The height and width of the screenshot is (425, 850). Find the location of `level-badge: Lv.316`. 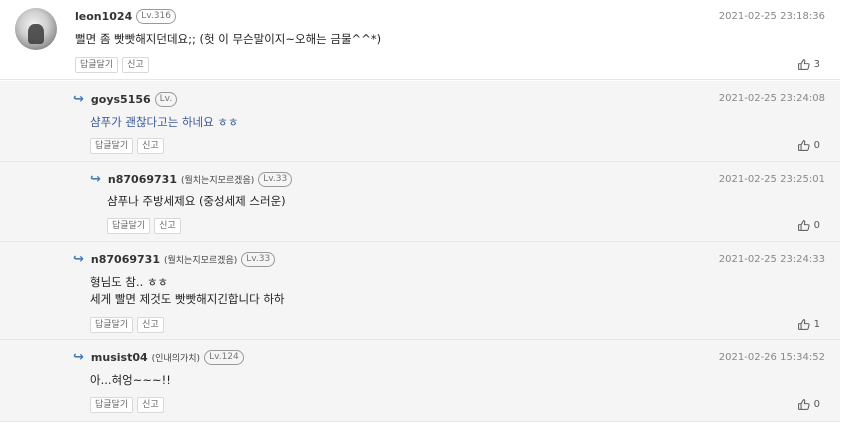

level-badge: Lv.316 is located at coordinates (156, 16).